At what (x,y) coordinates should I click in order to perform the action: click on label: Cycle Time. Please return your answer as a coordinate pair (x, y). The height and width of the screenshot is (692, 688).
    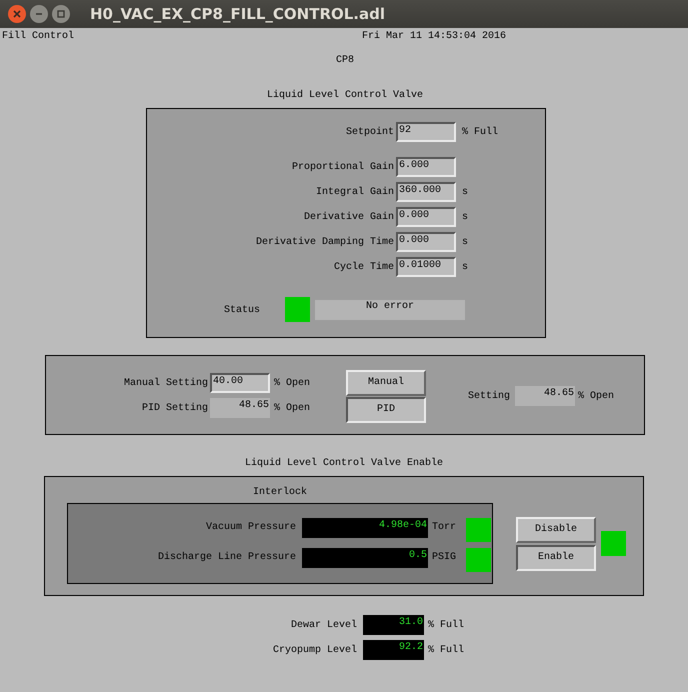
    Looking at the image, I should click on (363, 267).